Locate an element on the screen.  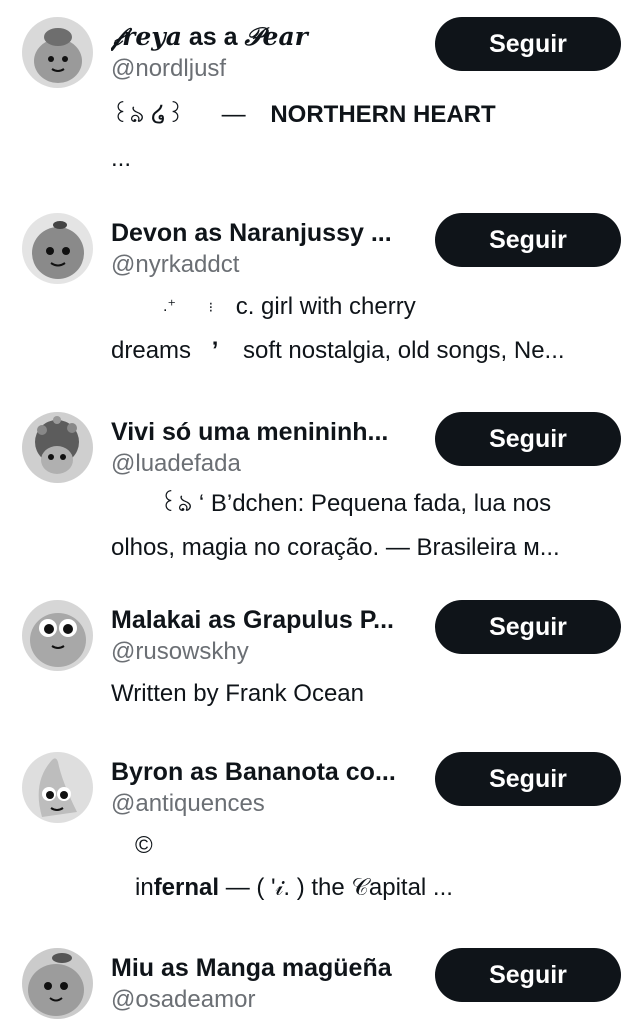
user-handle: @nyrkaddct is located at coordinates (175, 265).